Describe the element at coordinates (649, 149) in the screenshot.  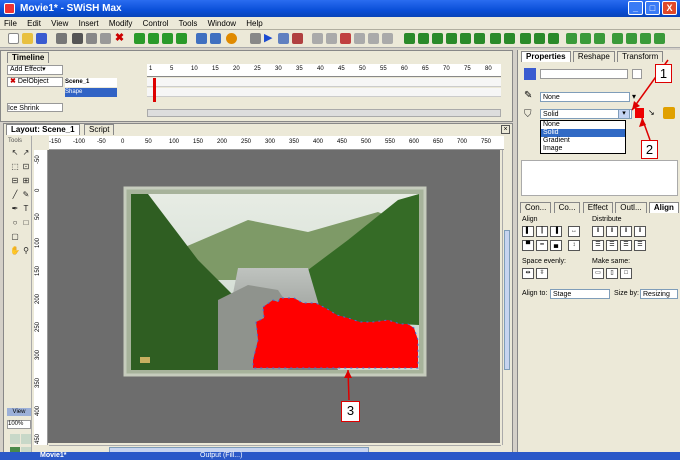
I see `callout-2: 2` at that location.